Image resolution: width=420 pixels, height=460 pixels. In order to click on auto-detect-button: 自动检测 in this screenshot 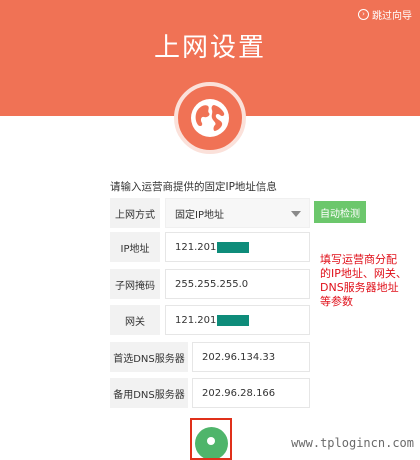, I will do `click(340, 212)`.